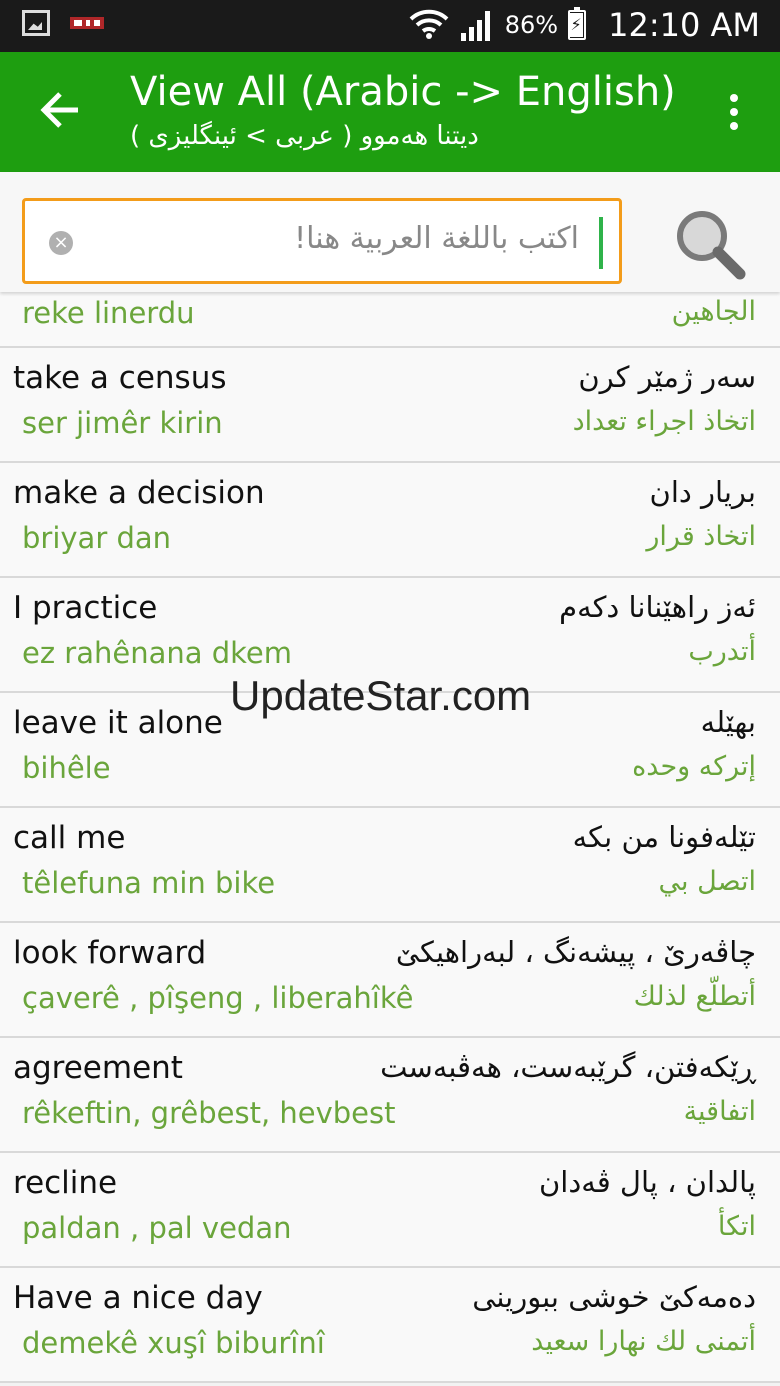 The height and width of the screenshot is (1386, 780). I want to click on transliteration: briyar dan, so click(97, 538).